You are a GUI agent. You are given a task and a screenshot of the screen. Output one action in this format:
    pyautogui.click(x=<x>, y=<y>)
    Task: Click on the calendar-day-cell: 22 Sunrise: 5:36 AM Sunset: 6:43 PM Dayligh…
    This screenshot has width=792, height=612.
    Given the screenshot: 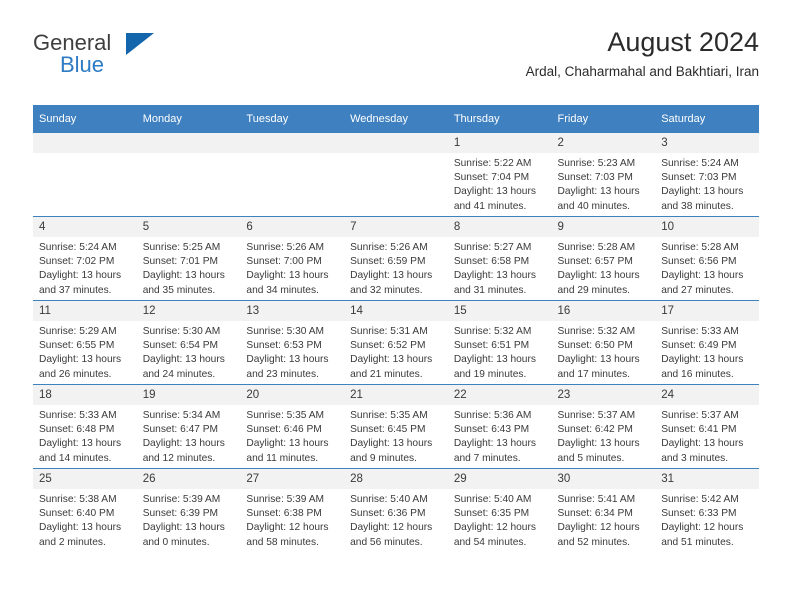 What is the action you would take?
    pyautogui.click(x=499, y=426)
    